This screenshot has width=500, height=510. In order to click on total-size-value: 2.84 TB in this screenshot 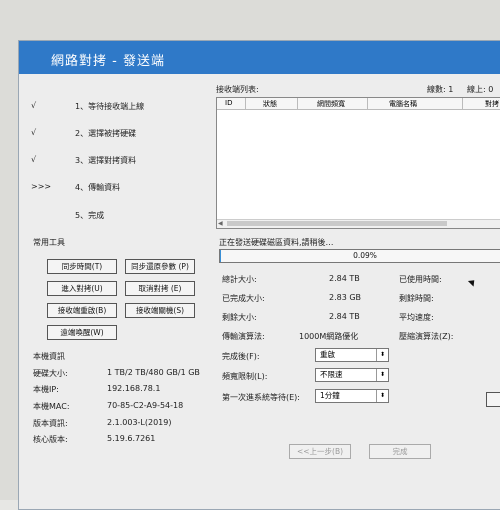, I will do `click(344, 278)`.